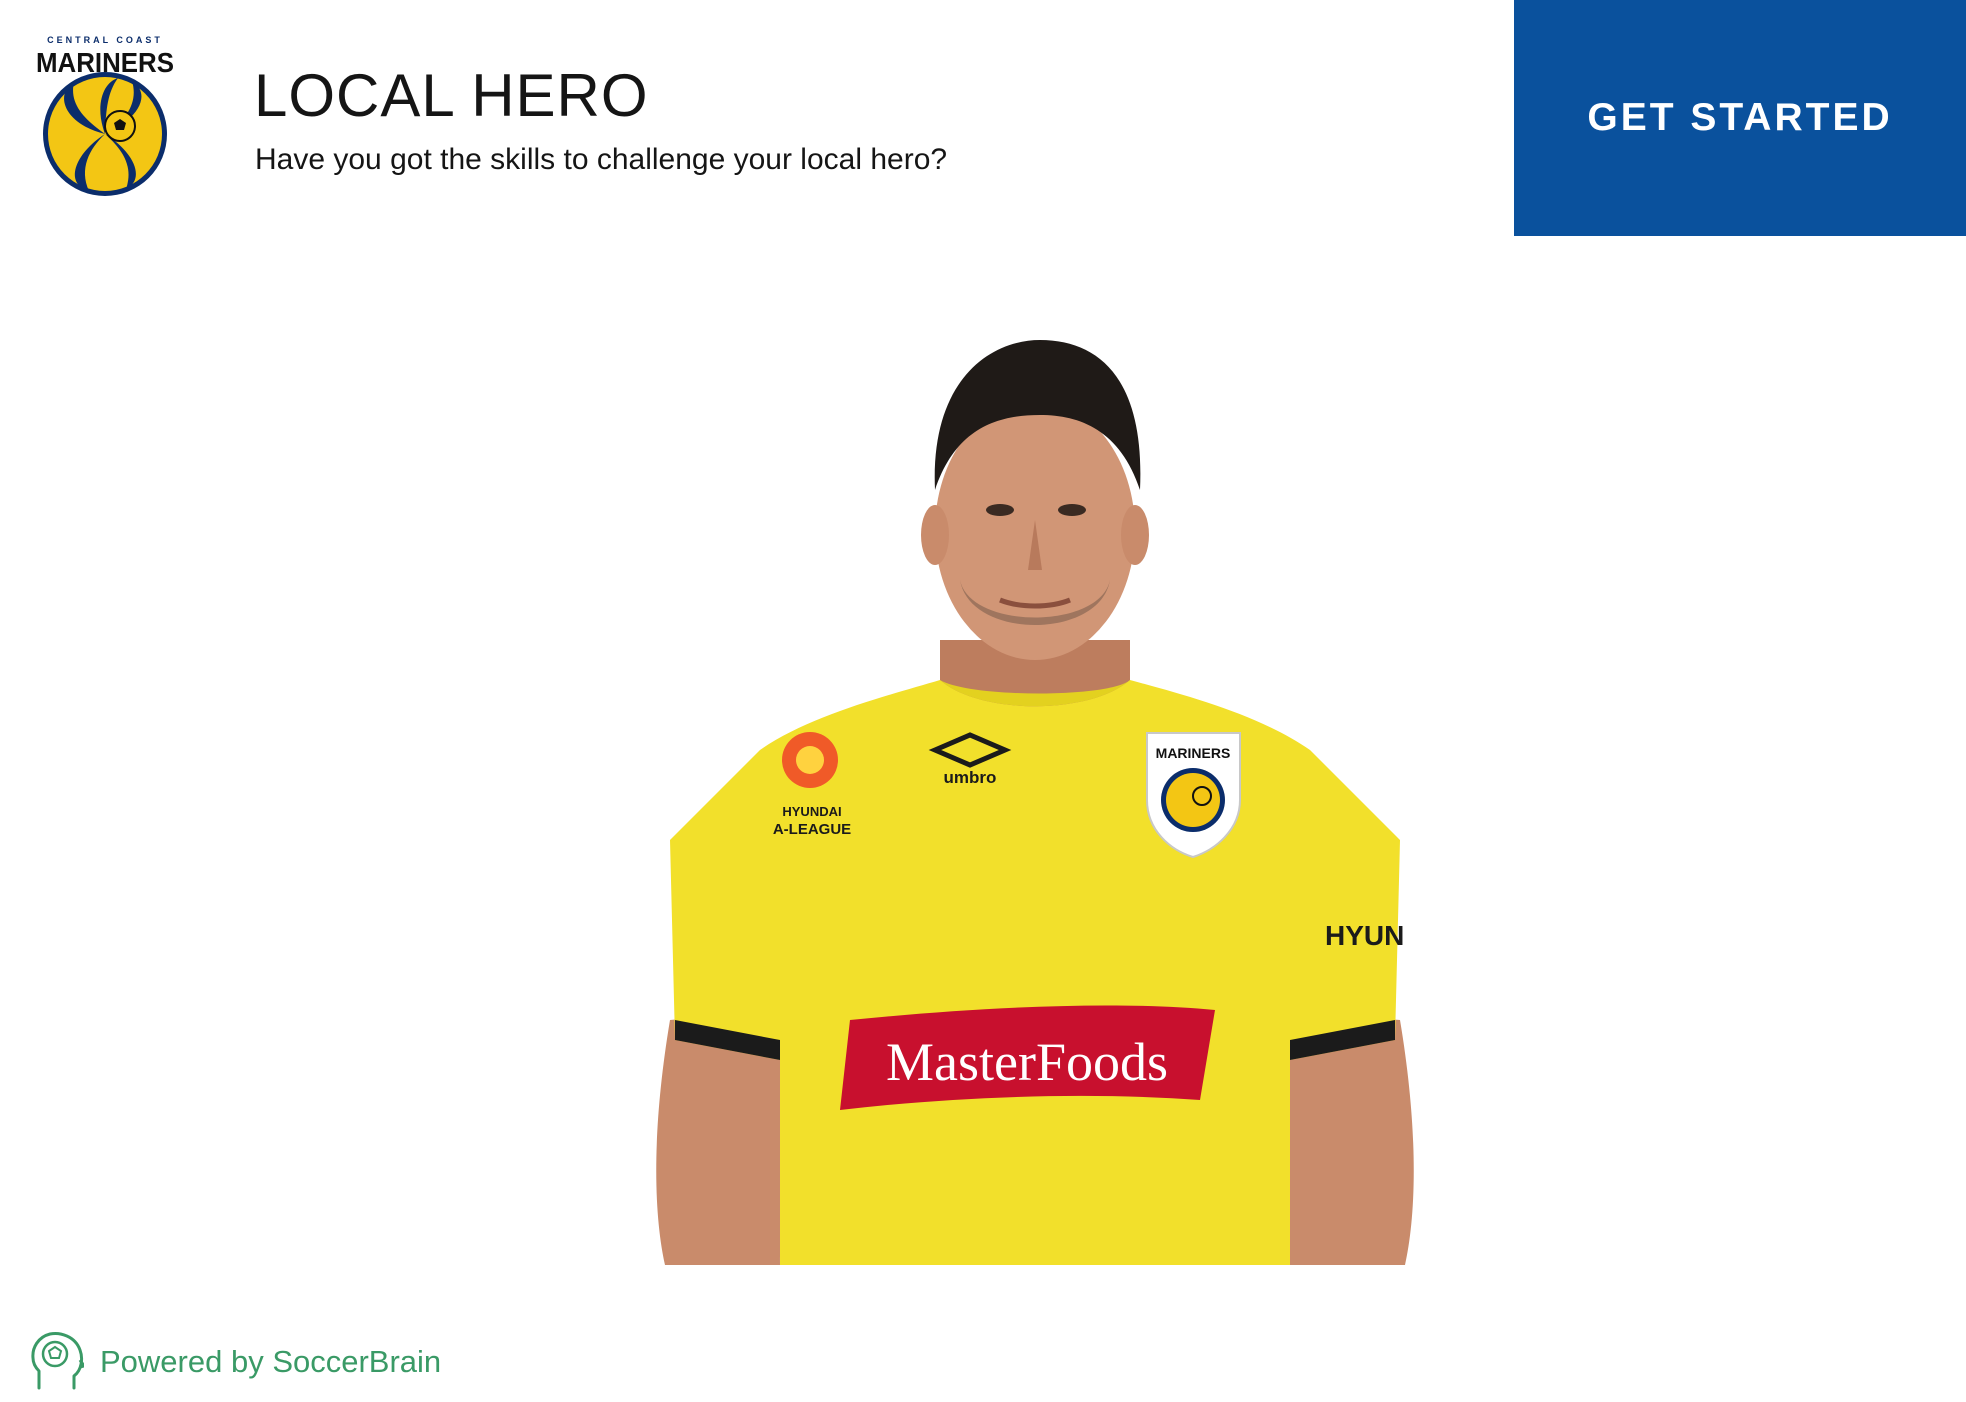  I want to click on logo-top-text: CENTRAL COAST, so click(105, 40).